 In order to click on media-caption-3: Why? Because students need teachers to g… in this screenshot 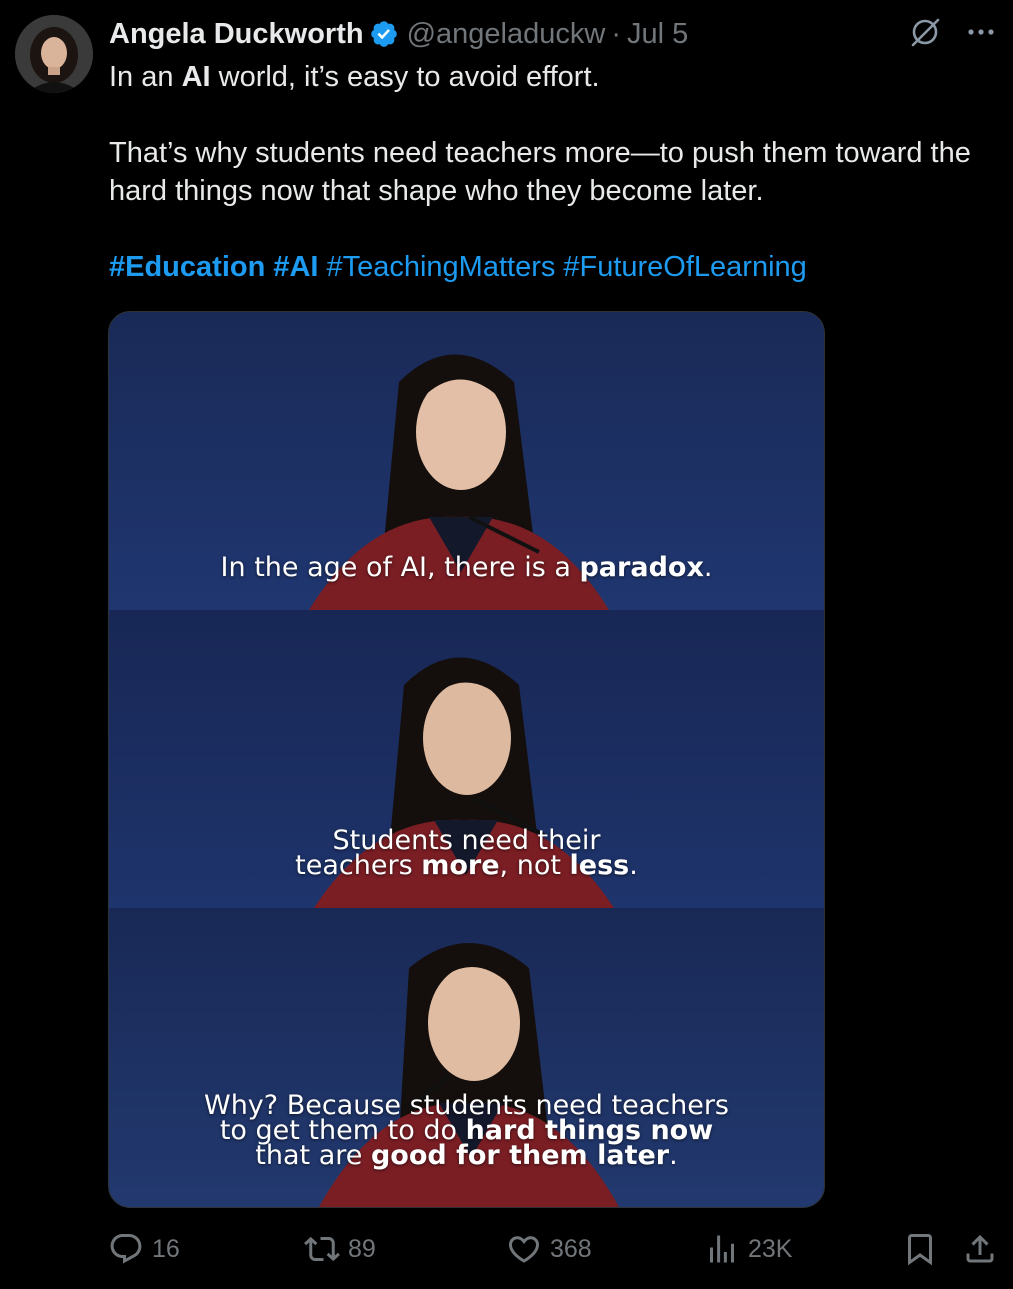, I will do `click(466, 1130)`.